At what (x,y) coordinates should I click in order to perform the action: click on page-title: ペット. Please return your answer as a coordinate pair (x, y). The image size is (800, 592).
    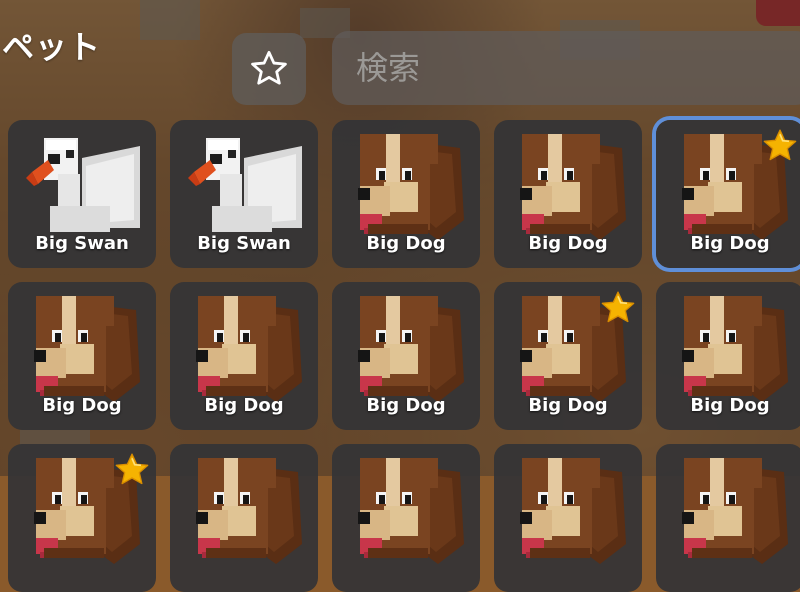
    Looking at the image, I should click on (52, 47).